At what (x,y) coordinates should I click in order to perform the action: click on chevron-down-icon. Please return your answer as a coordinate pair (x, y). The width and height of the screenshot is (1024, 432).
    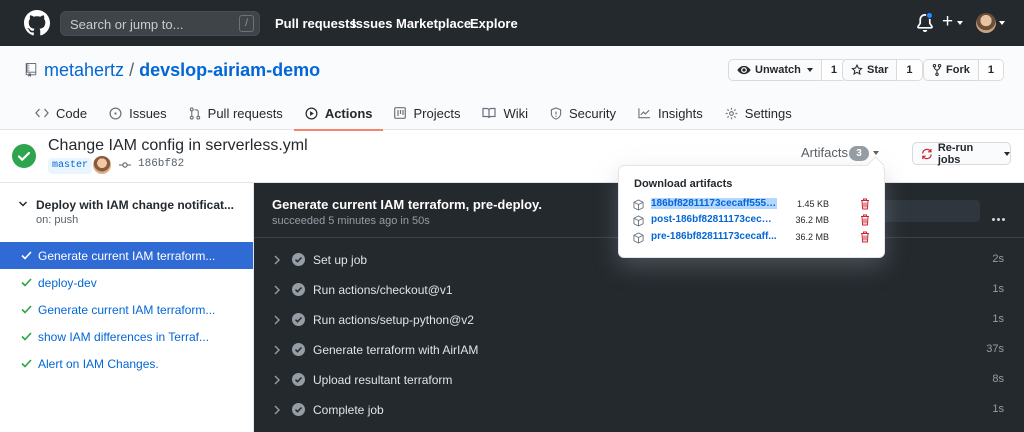
    Looking at the image, I should click on (23, 204).